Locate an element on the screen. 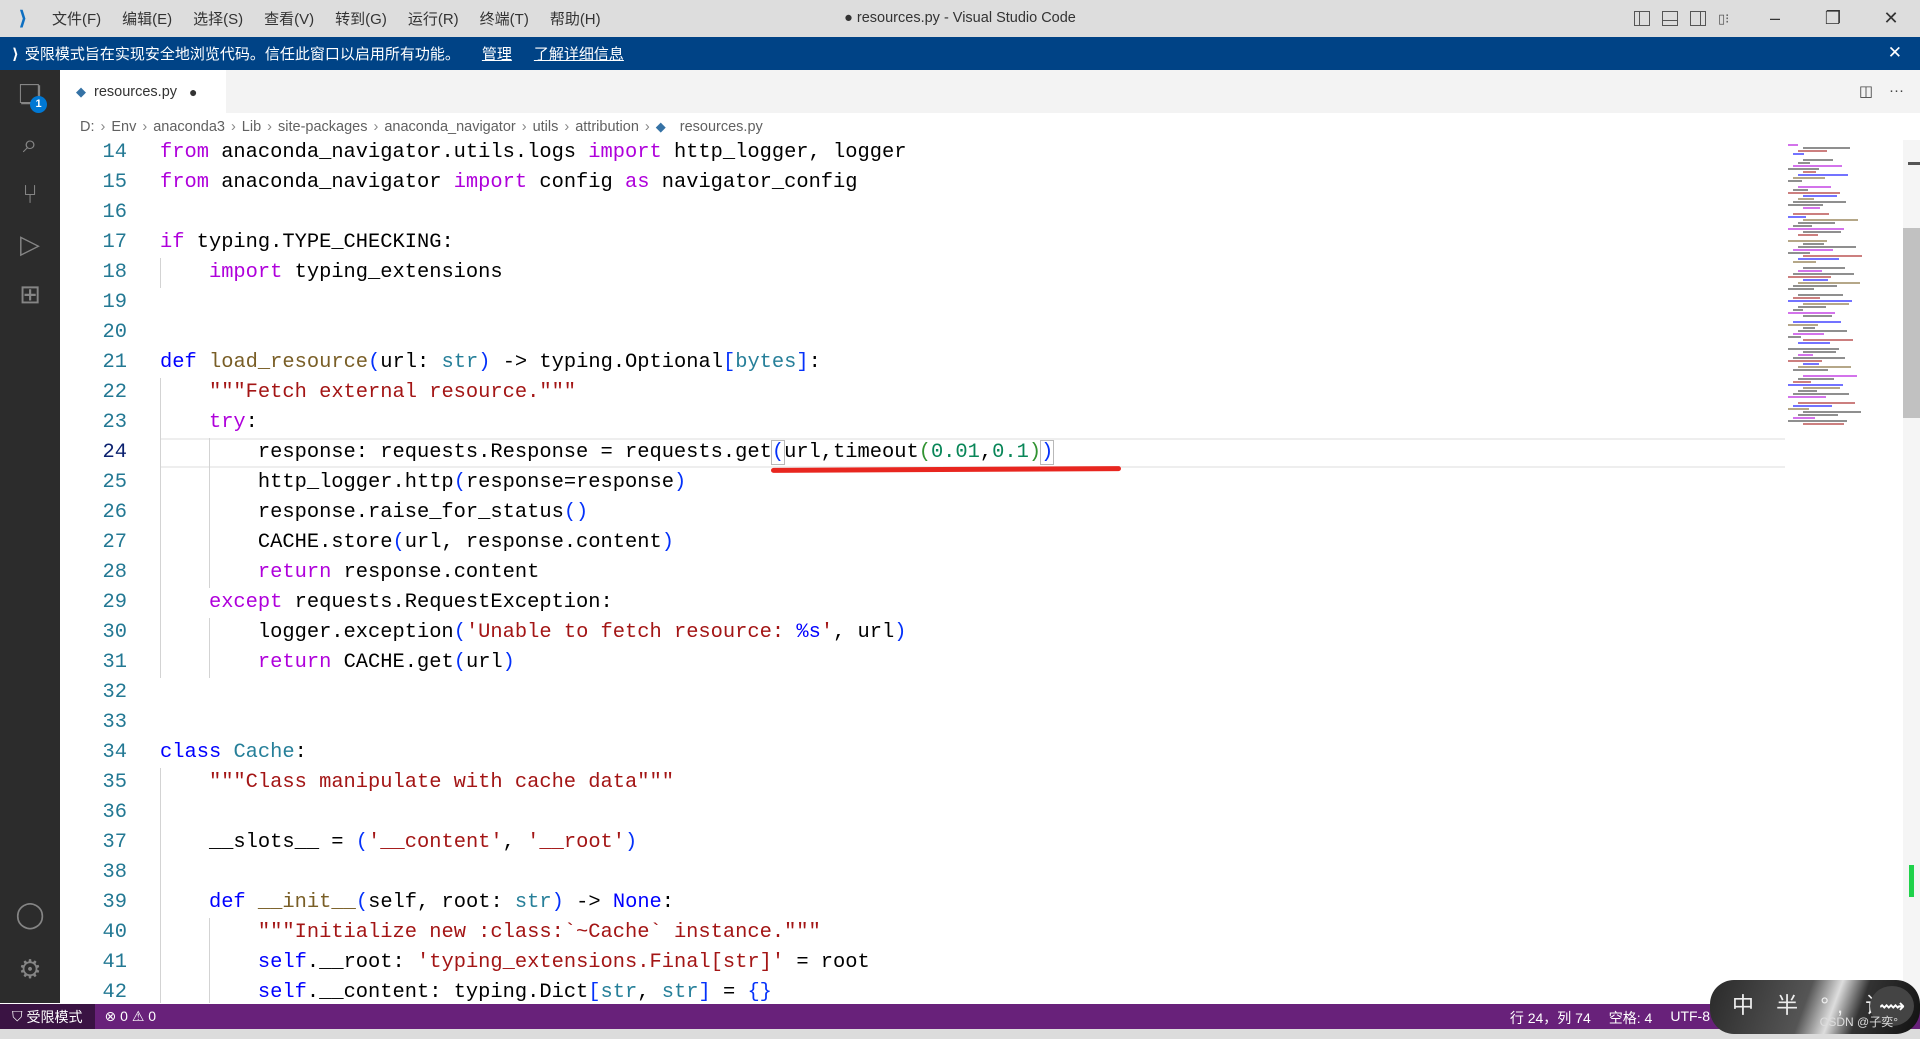 This screenshot has height=1039, width=1920. code-token: , is located at coordinates (649, 992).